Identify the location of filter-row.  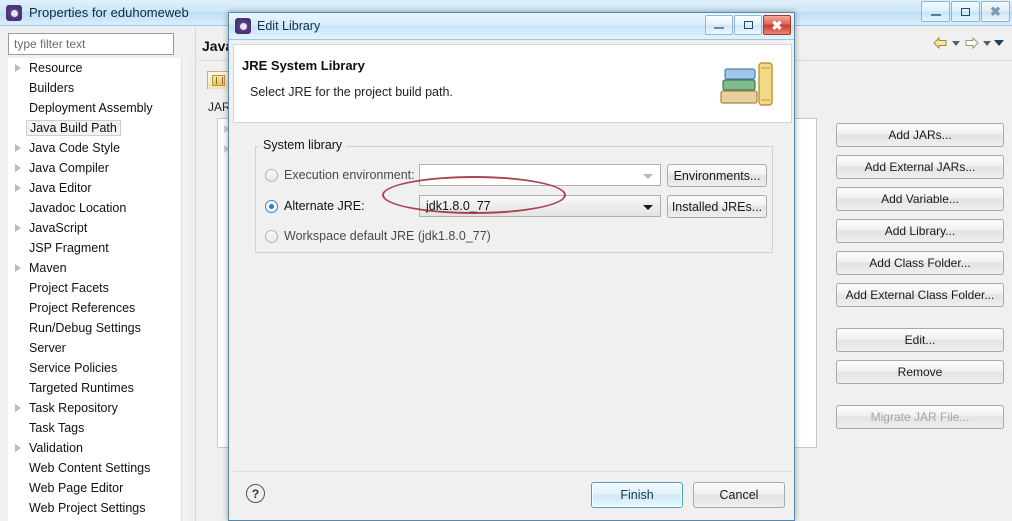
(91, 44).